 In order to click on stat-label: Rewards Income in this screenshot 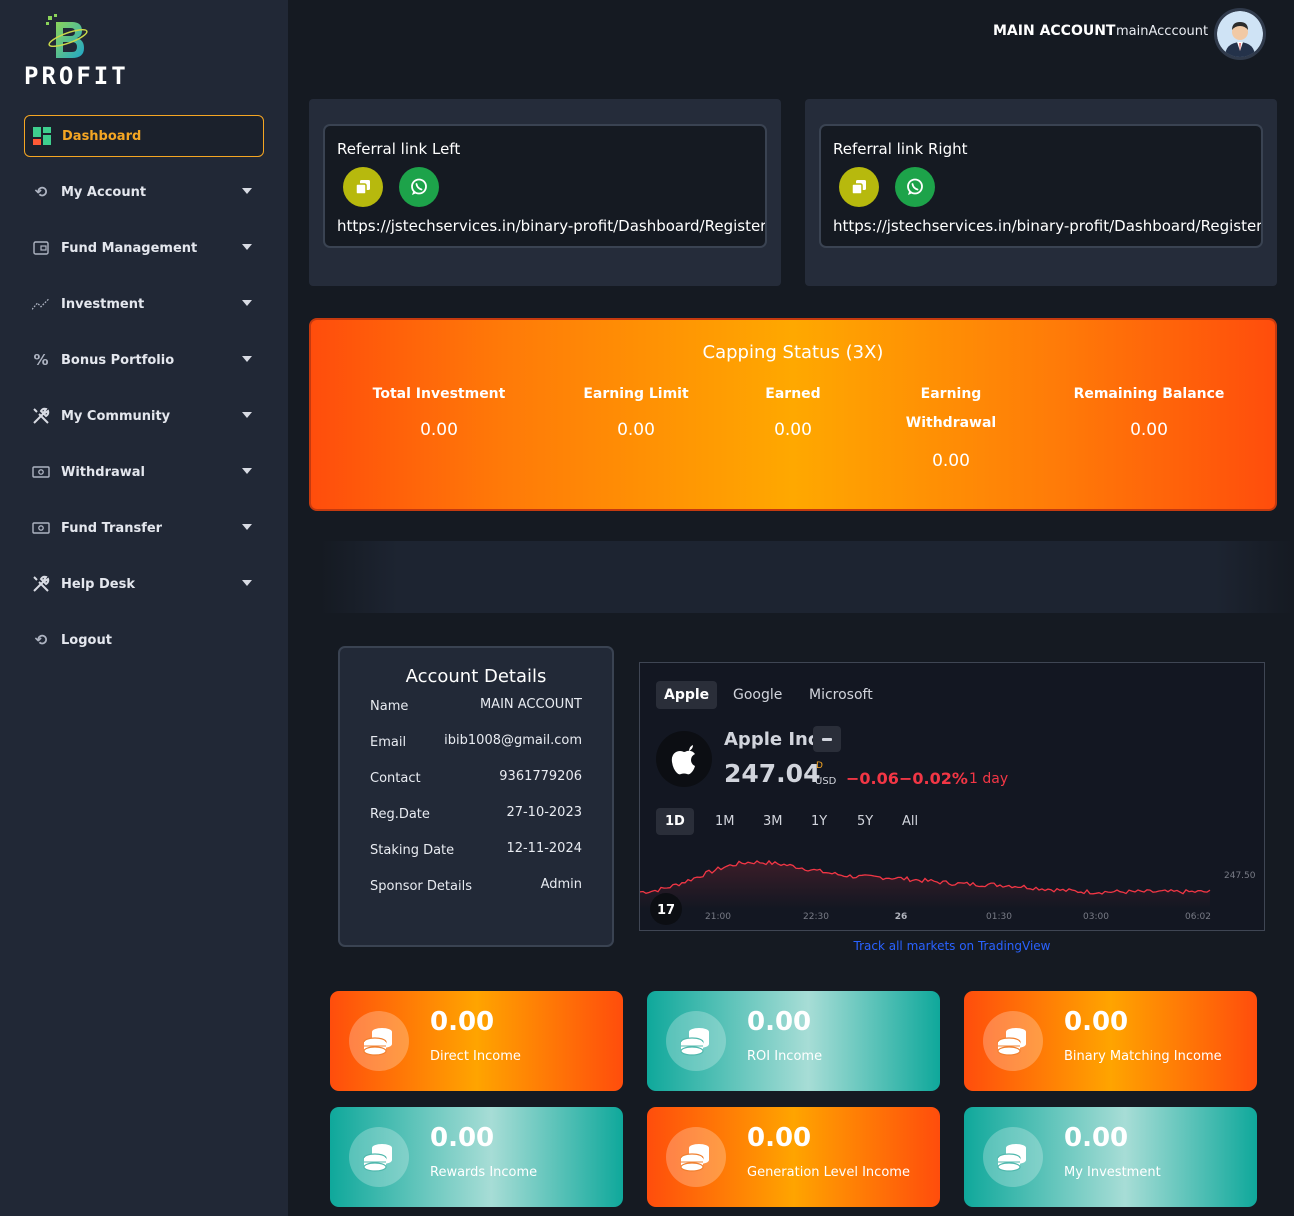, I will do `click(484, 1172)`.